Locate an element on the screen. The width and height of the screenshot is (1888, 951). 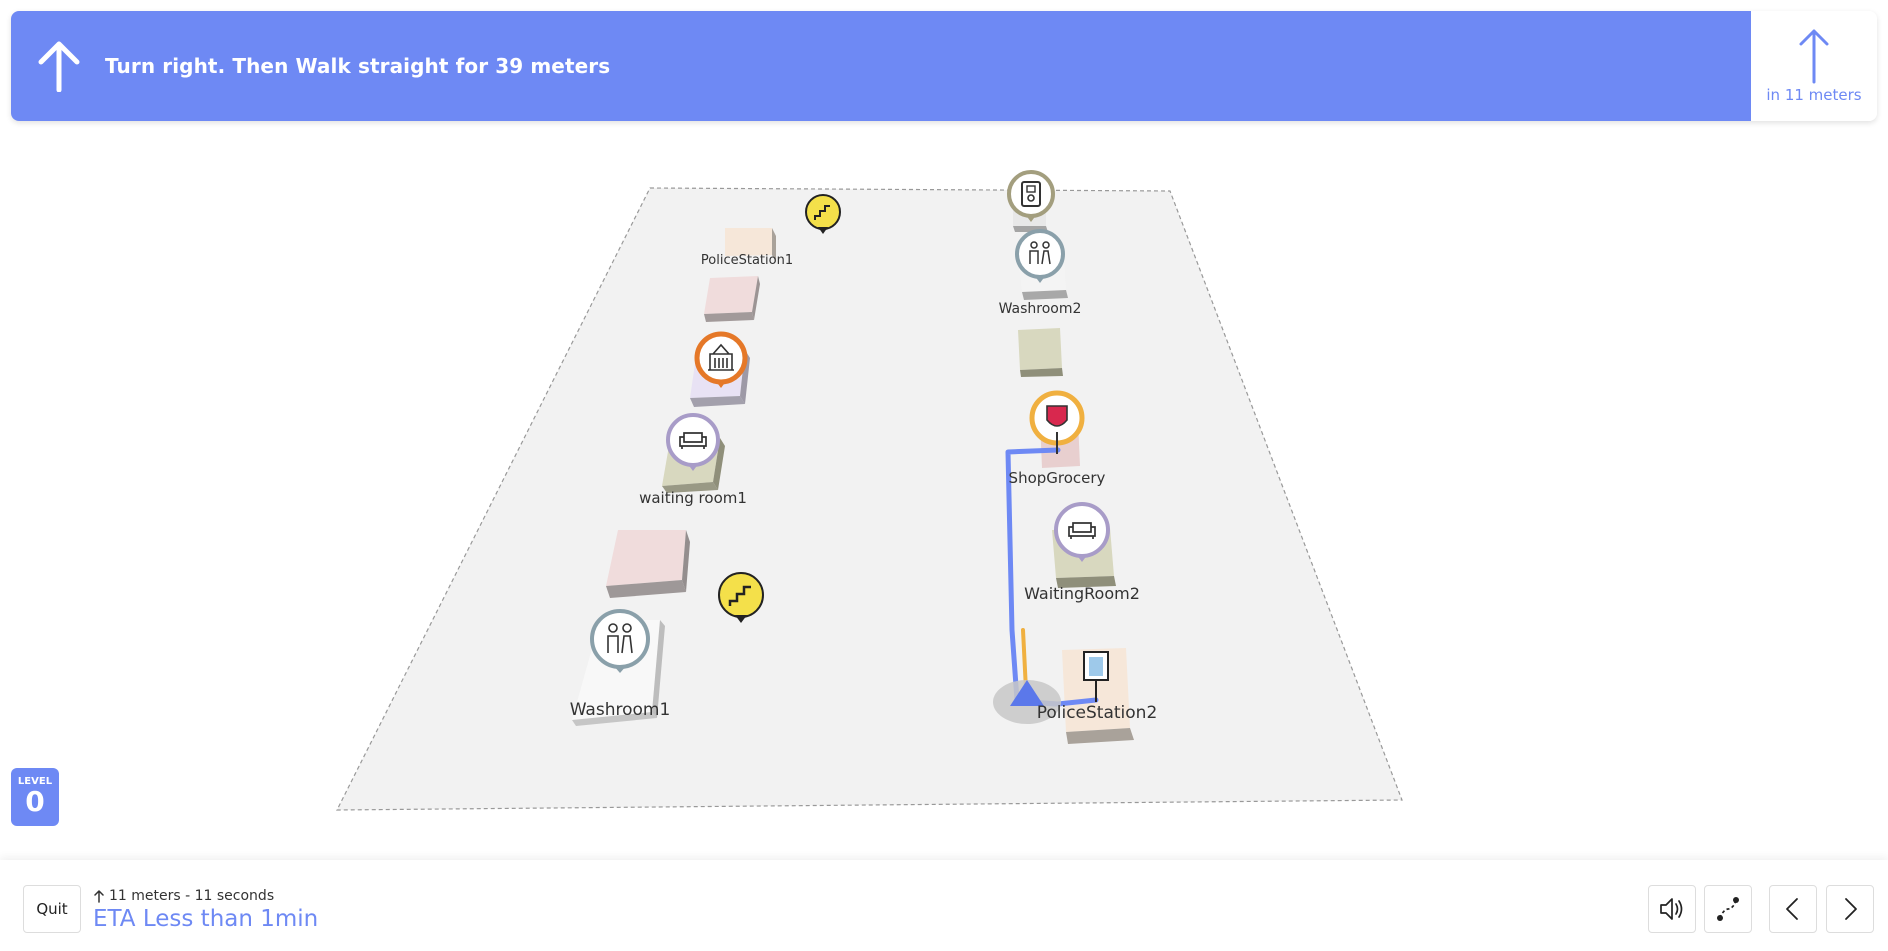
label-police-station-1: PoliceStation1 is located at coordinates (747, 260).